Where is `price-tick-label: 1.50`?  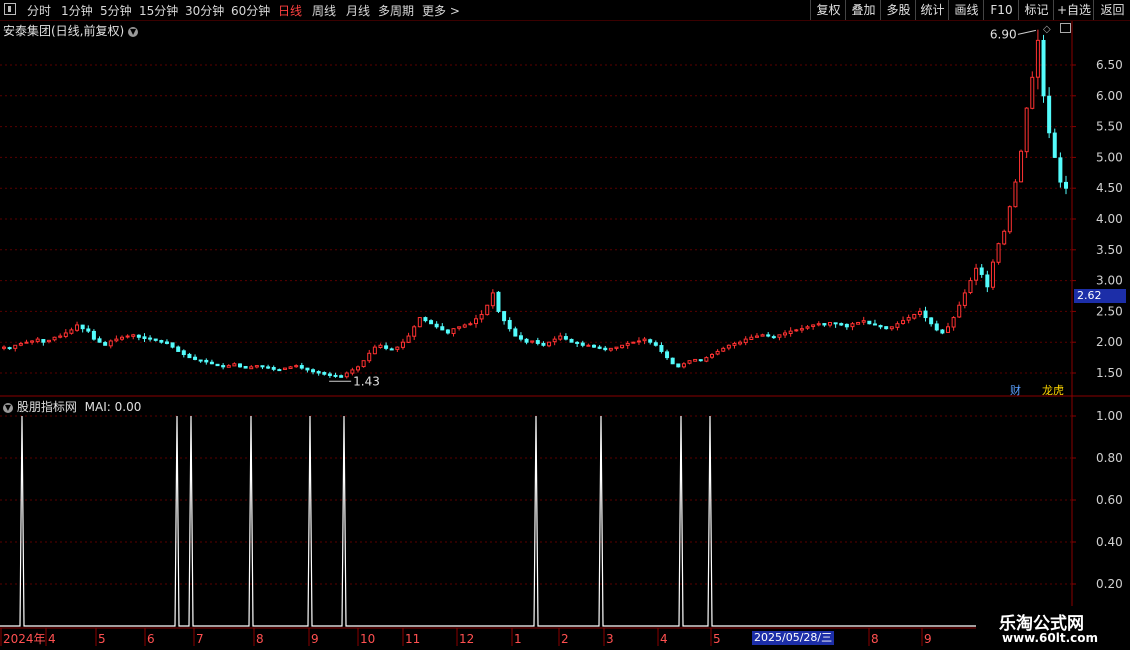
price-tick-label: 1.50 is located at coordinates (1109, 373).